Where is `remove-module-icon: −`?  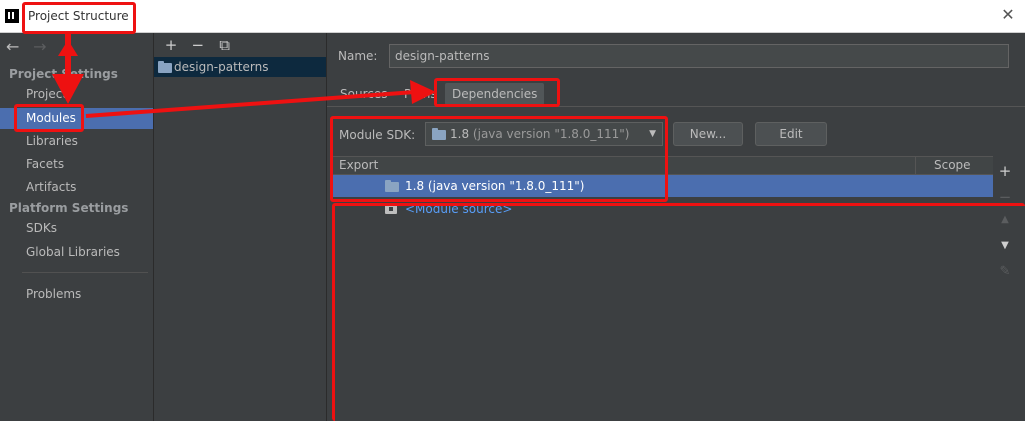 remove-module-icon: − is located at coordinates (198, 45).